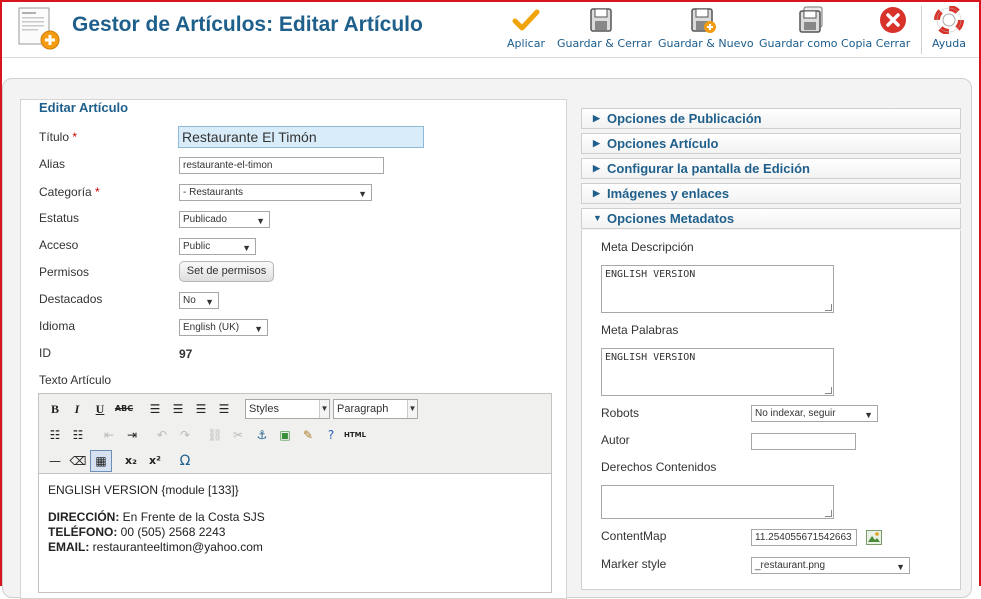  Describe the element at coordinates (706, 43) in the screenshot. I see `save-new-label: Guardar & Nuevo` at that location.